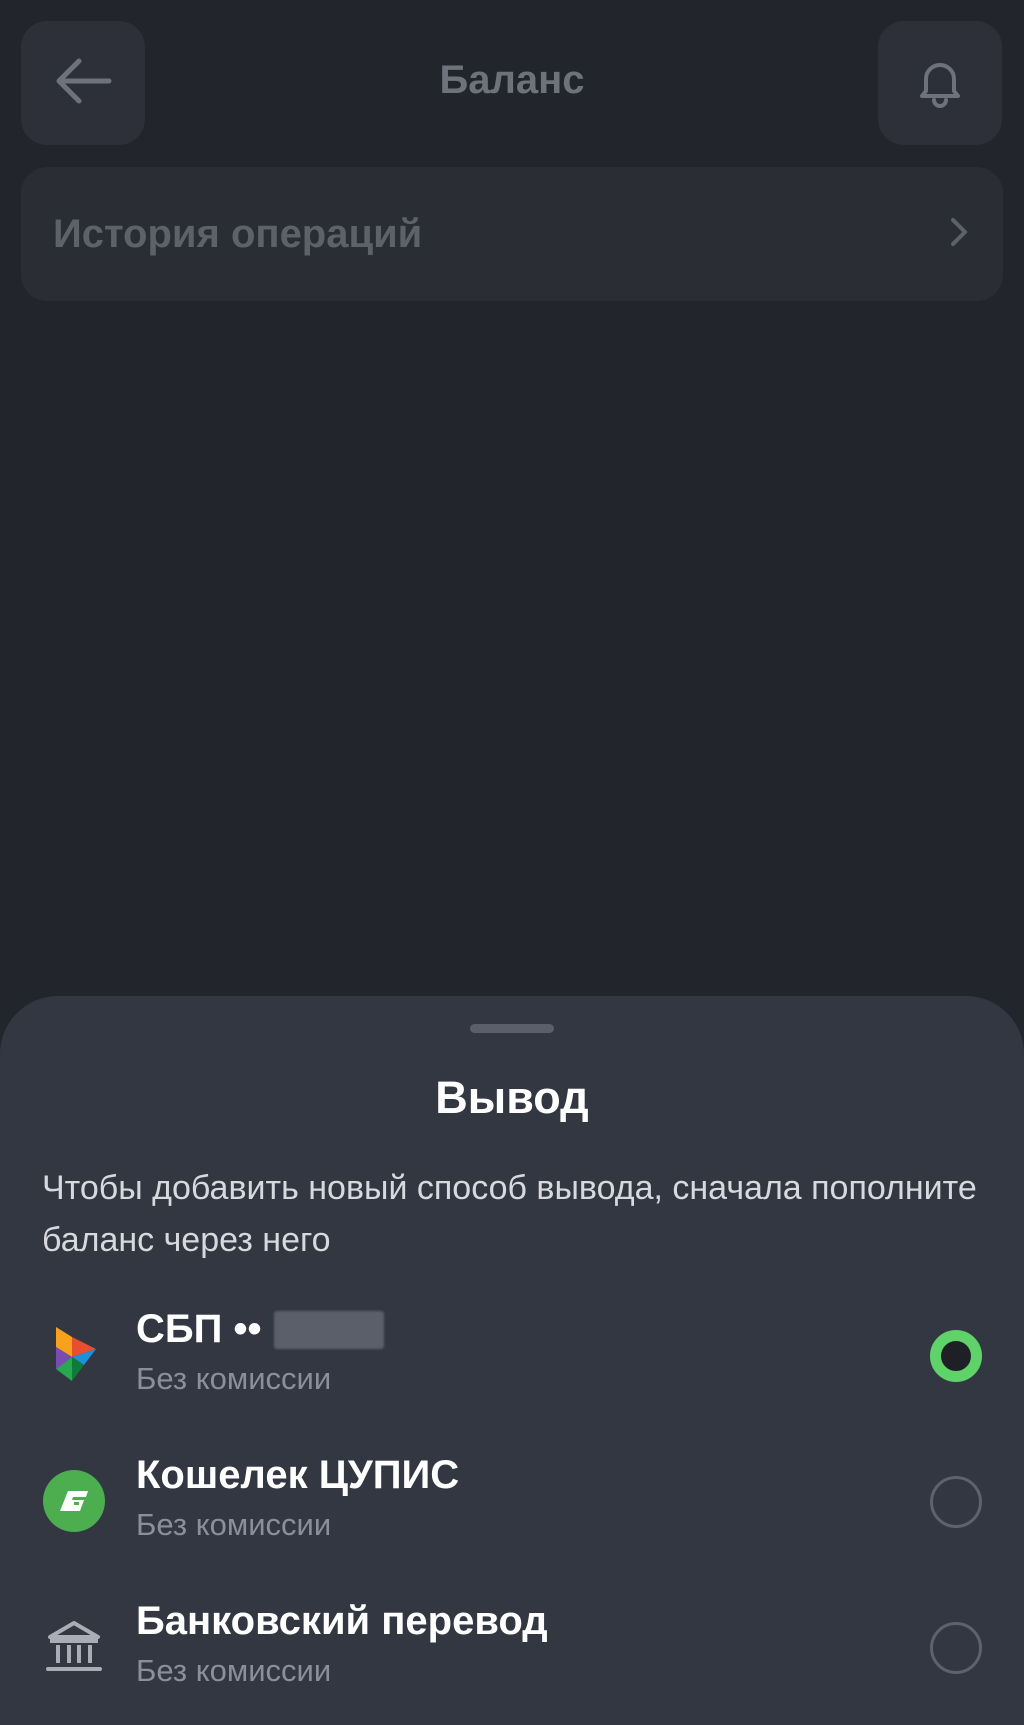 This screenshot has width=1024, height=1725. What do you see at coordinates (328, 1329) in the screenshot?
I see `masked-phone-number` at bounding box center [328, 1329].